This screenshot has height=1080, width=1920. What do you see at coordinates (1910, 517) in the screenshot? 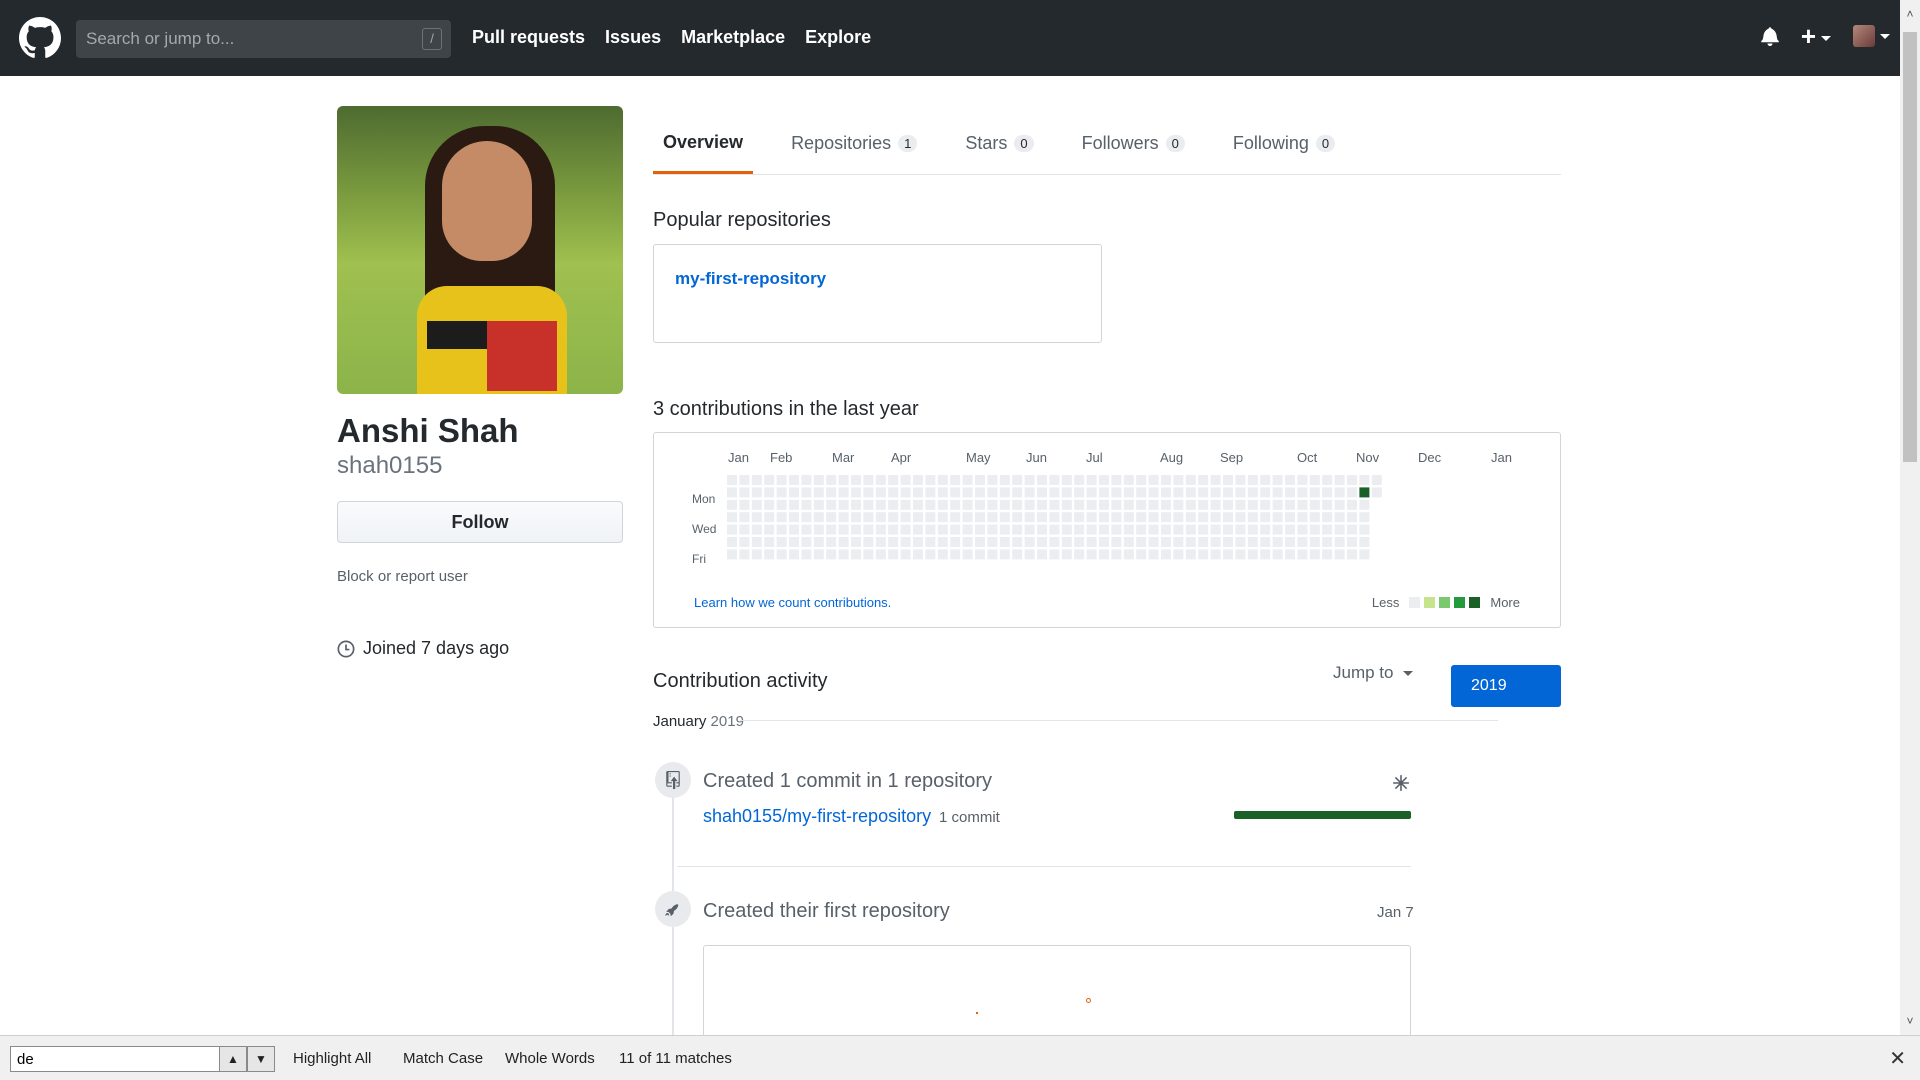
I see `scrollbar: ˄ ˅` at bounding box center [1910, 517].